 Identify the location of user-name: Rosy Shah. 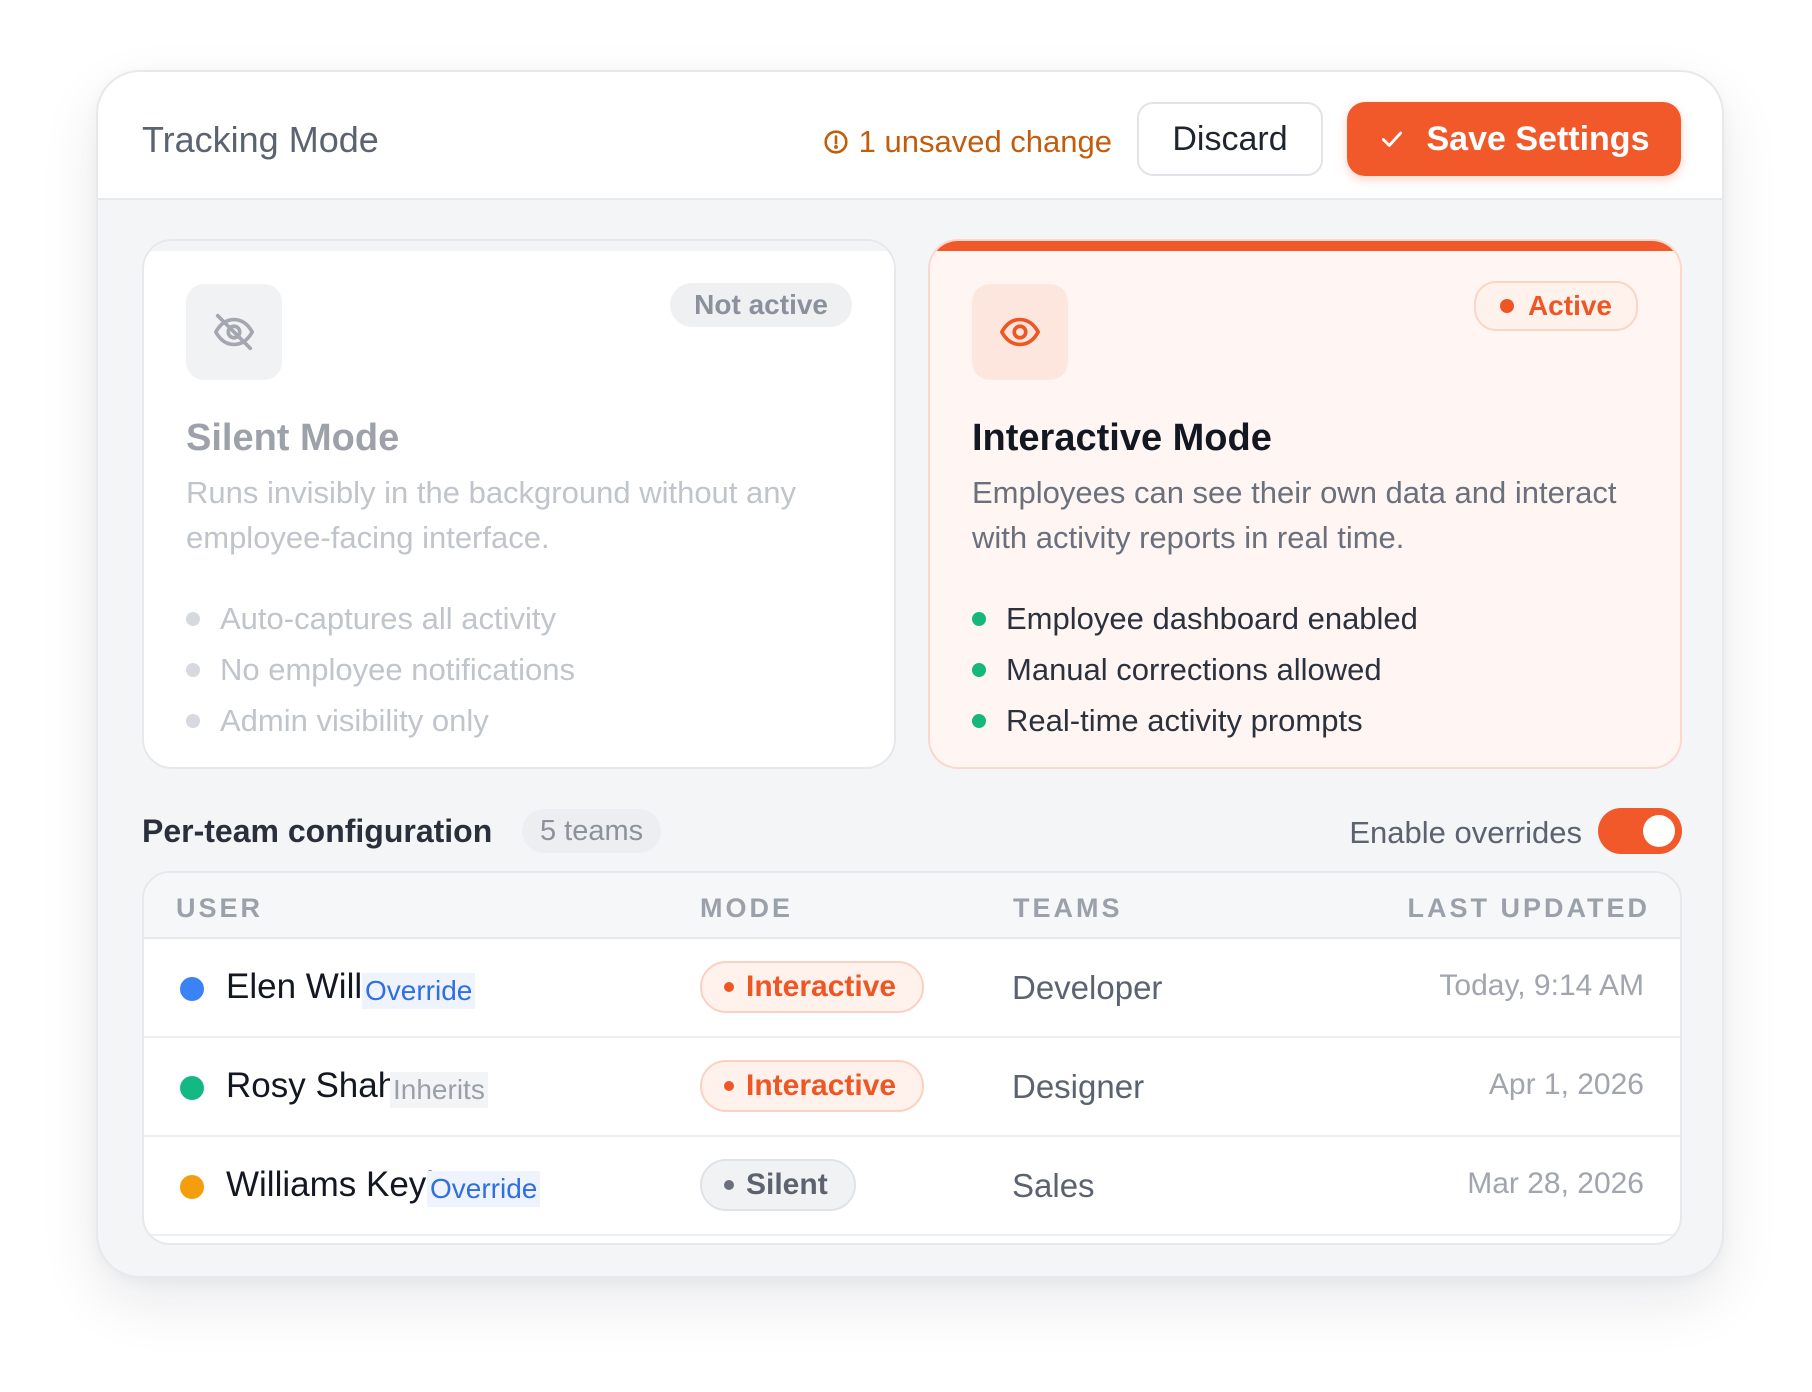
(312, 1085).